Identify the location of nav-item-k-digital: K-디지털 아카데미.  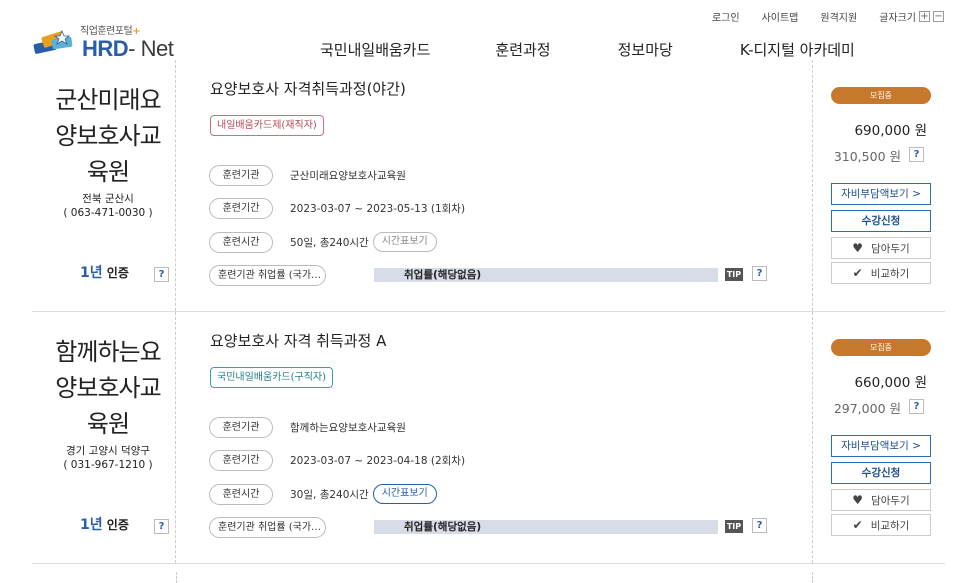
(797, 49).